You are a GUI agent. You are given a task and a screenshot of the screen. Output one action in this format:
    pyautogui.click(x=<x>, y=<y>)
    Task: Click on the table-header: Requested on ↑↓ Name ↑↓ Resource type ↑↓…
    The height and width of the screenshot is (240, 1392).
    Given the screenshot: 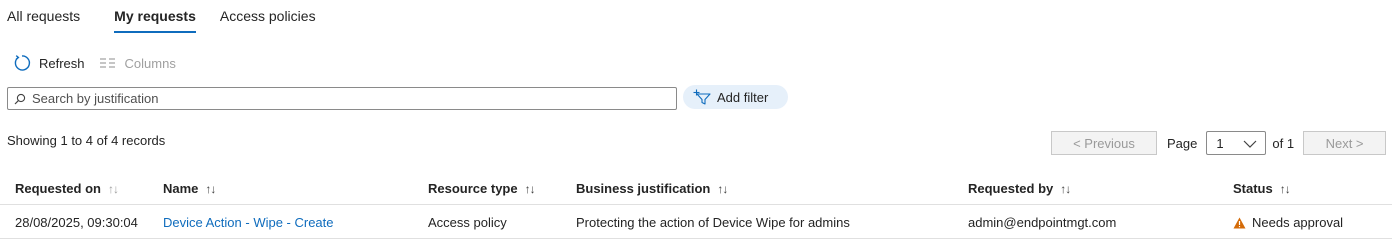 What is the action you would take?
    pyautogui.click(x=696, y=188)
    